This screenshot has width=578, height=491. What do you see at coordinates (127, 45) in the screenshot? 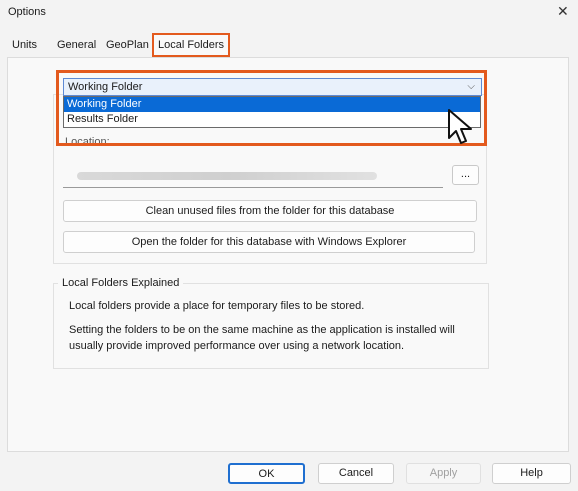
I see `tab-geoplan: GeoPlan` at bounding box center [127, 45].